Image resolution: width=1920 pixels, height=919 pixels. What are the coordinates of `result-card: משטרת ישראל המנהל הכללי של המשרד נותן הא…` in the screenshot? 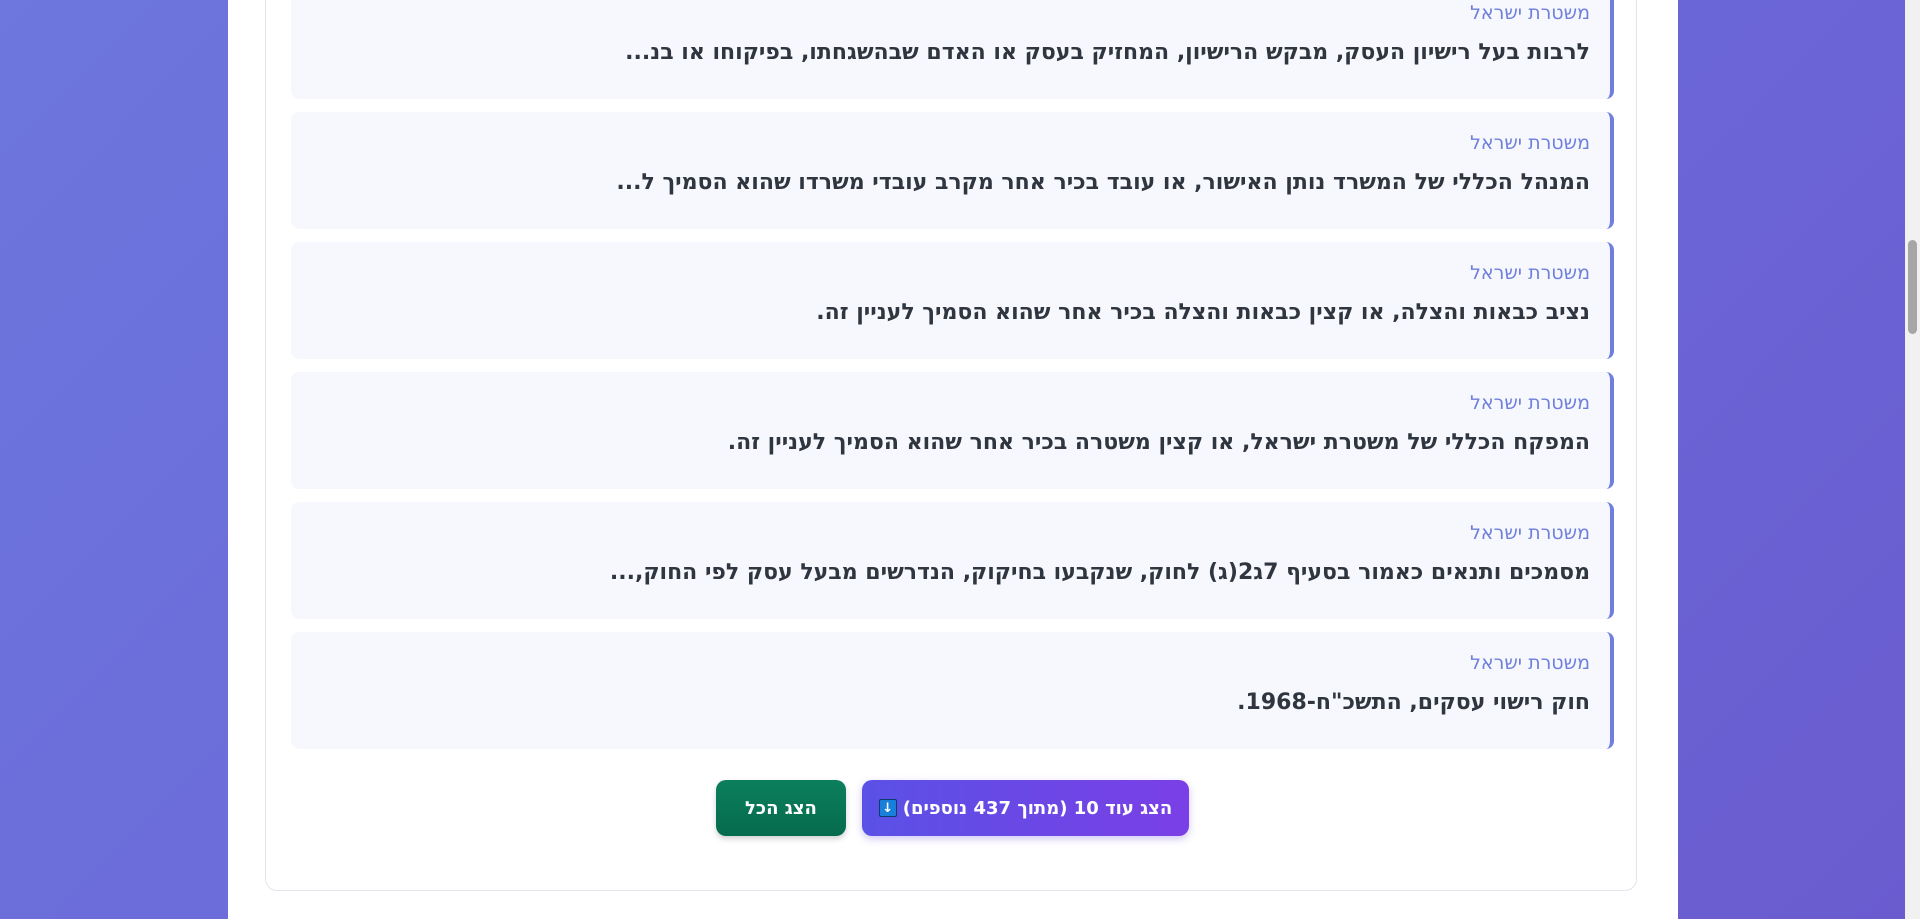 It's located at (952, 170).